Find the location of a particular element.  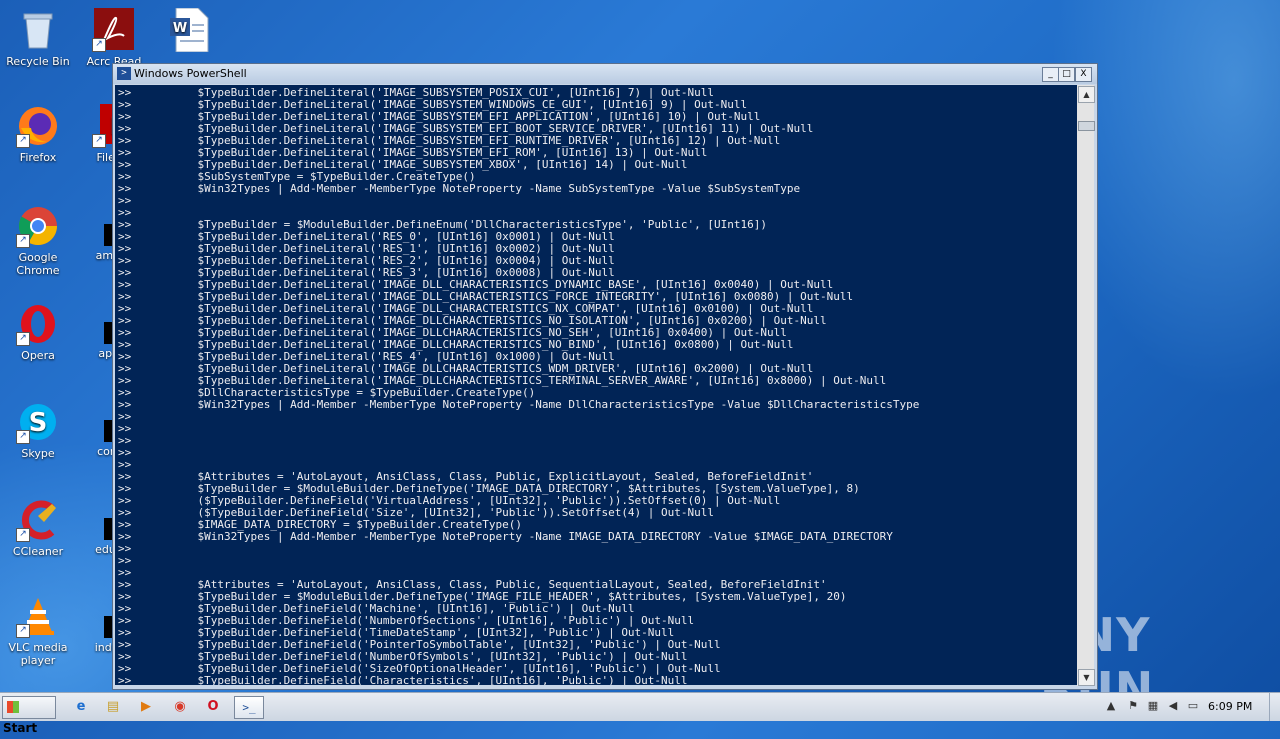

desktop-icon-label: Opera is located at coordinates (38, 355).